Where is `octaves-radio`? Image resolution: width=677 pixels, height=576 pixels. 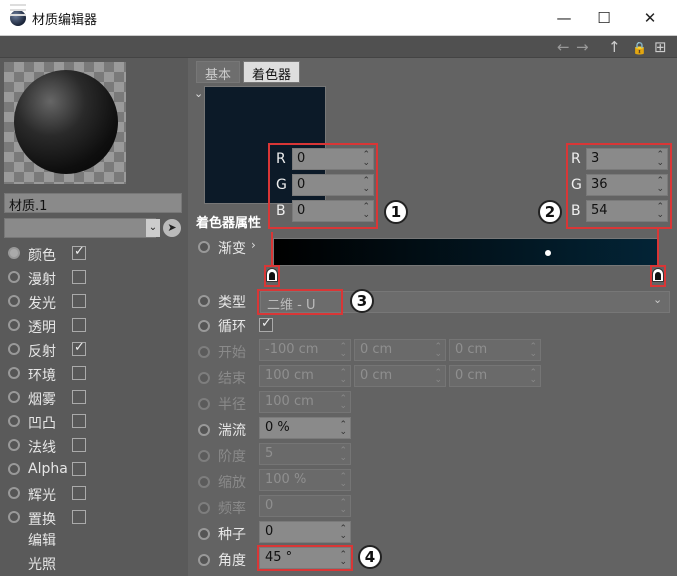 octaves-radio is located at coordinates (204, 456).